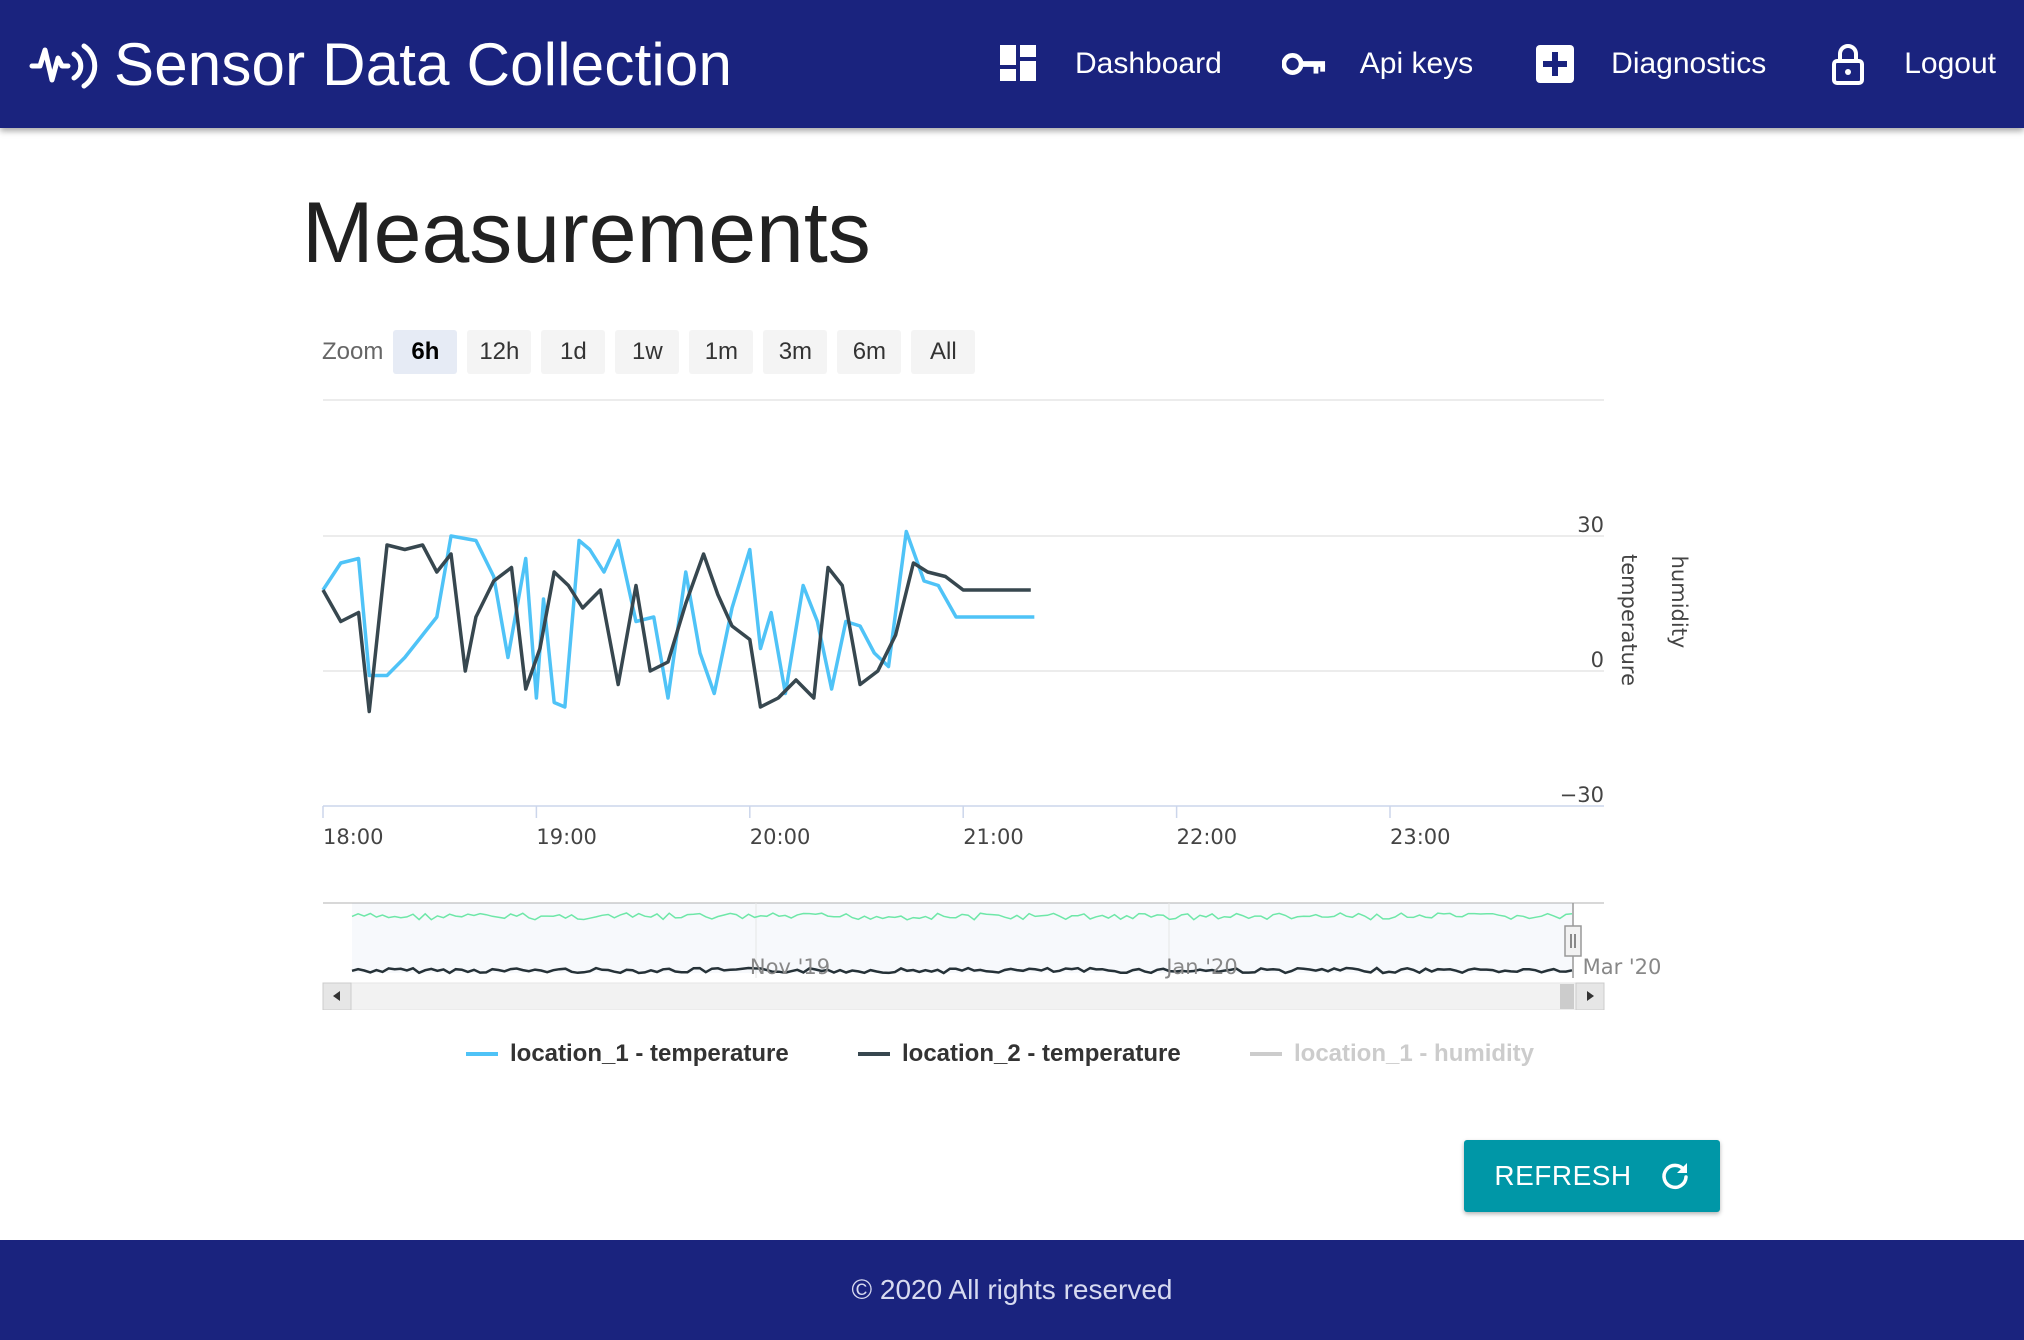  What do you see at coordinates (1675, 1176) in the screenshot?
I see `refresh-icon` at bounding box center [1675, 1176].